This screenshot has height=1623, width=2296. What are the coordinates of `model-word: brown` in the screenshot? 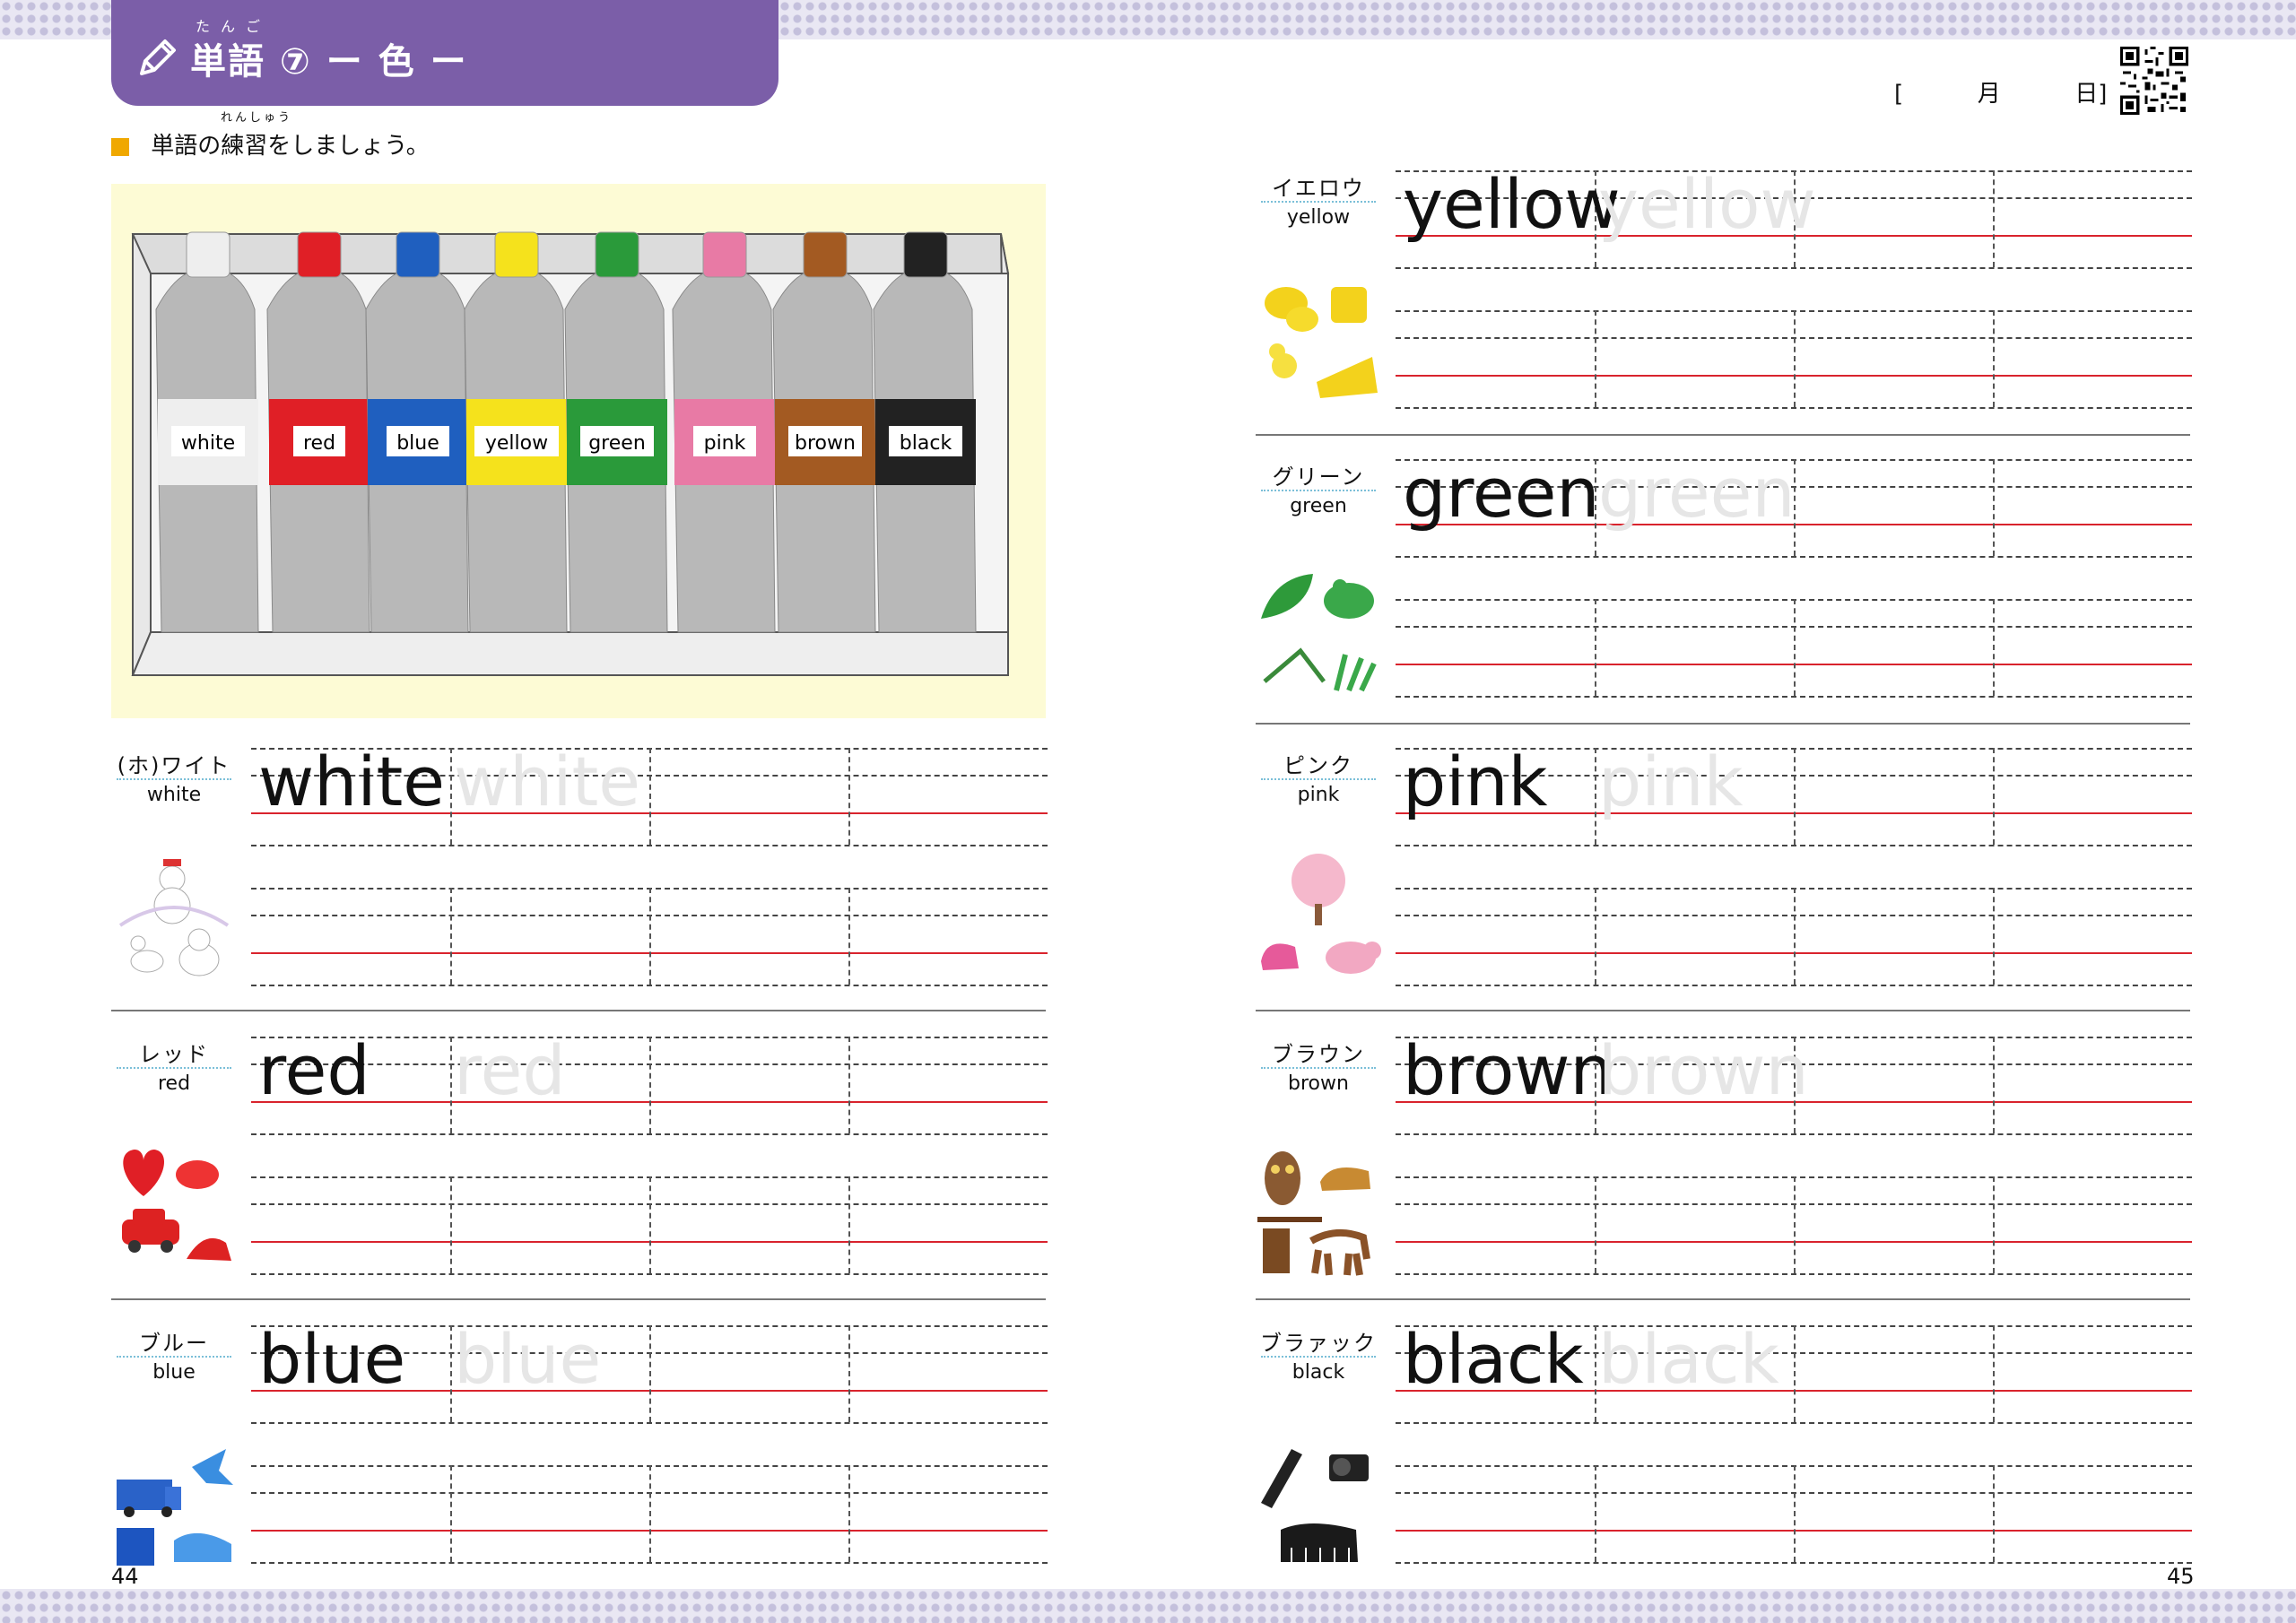 It's located at (1508, 1070).